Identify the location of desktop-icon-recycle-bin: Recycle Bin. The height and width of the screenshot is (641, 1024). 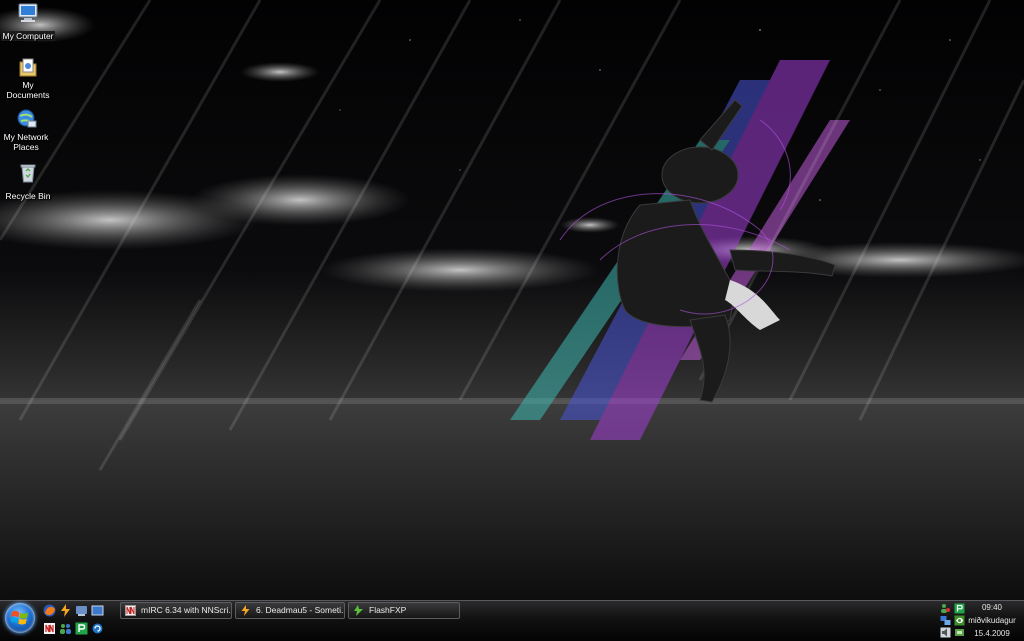
(28, 183).